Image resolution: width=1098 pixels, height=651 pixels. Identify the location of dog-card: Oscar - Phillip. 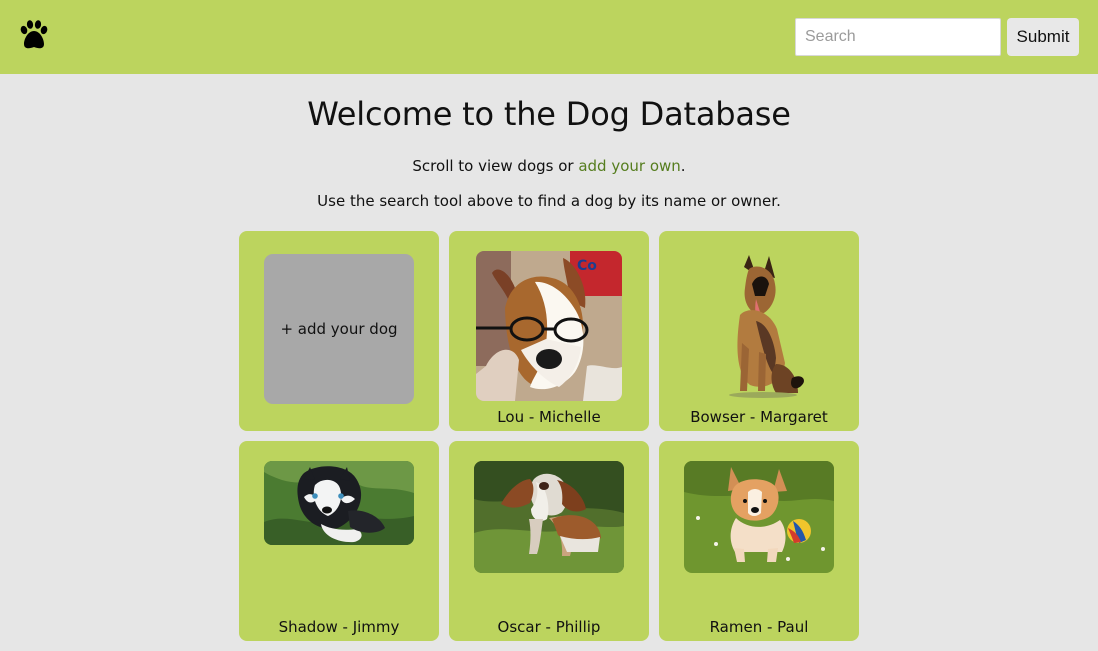
(549, 541).